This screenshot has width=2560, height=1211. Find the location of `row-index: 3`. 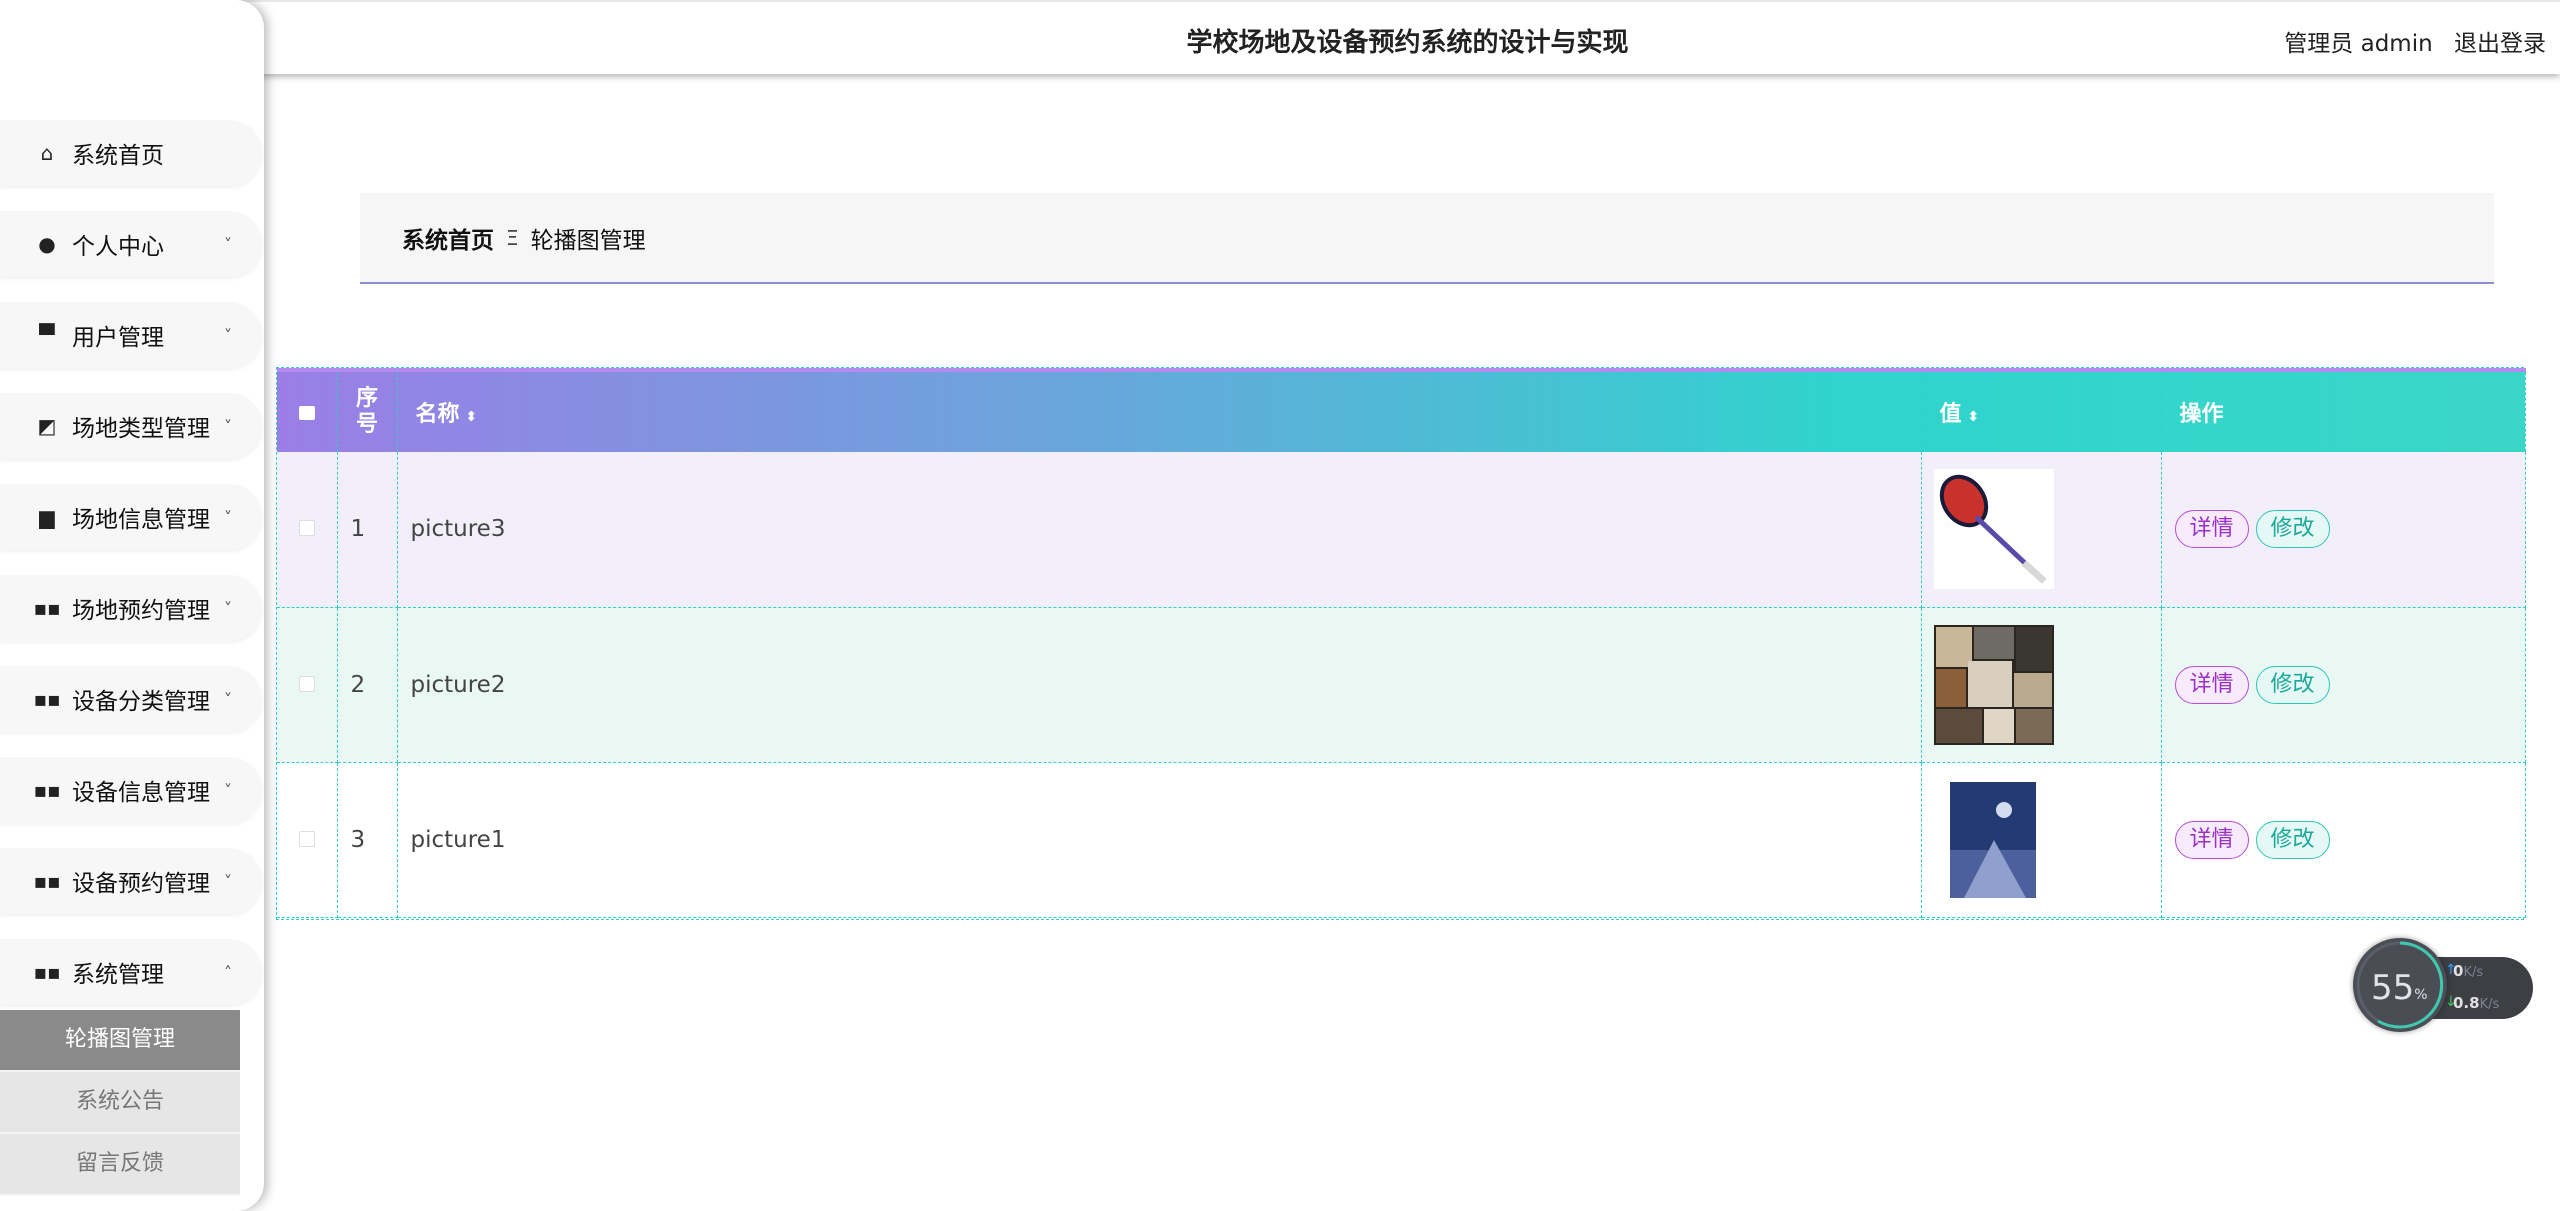

row-index: 3 is located at coordinates (367, 840).